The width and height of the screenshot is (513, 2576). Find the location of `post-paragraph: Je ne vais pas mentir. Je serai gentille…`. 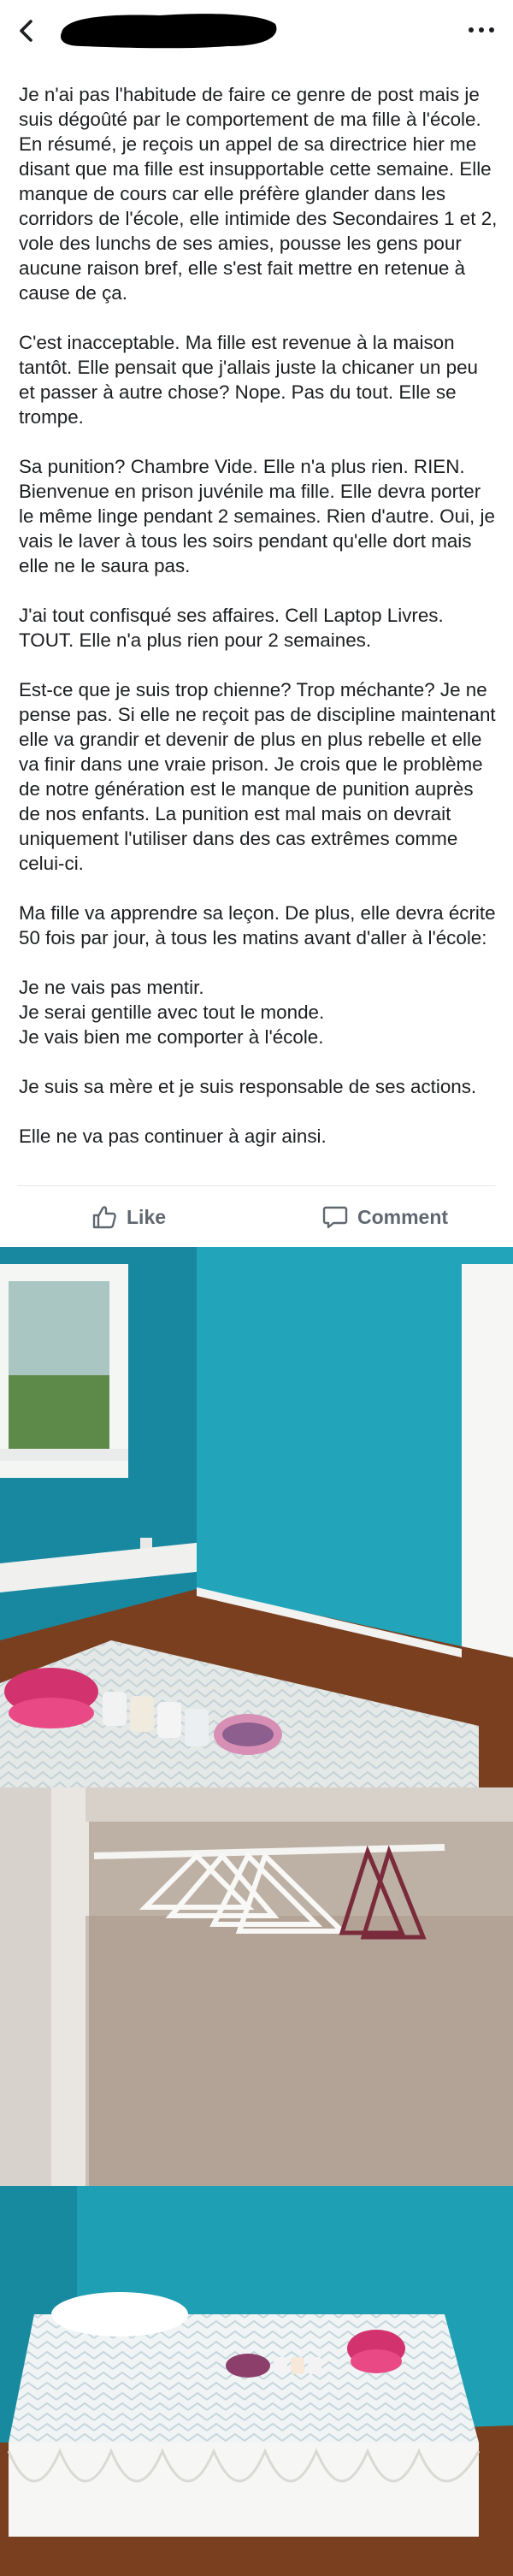

post-paragraph: Je ne vais pas mentir. Je serai gentille… is located at coordinates (172, 1012).